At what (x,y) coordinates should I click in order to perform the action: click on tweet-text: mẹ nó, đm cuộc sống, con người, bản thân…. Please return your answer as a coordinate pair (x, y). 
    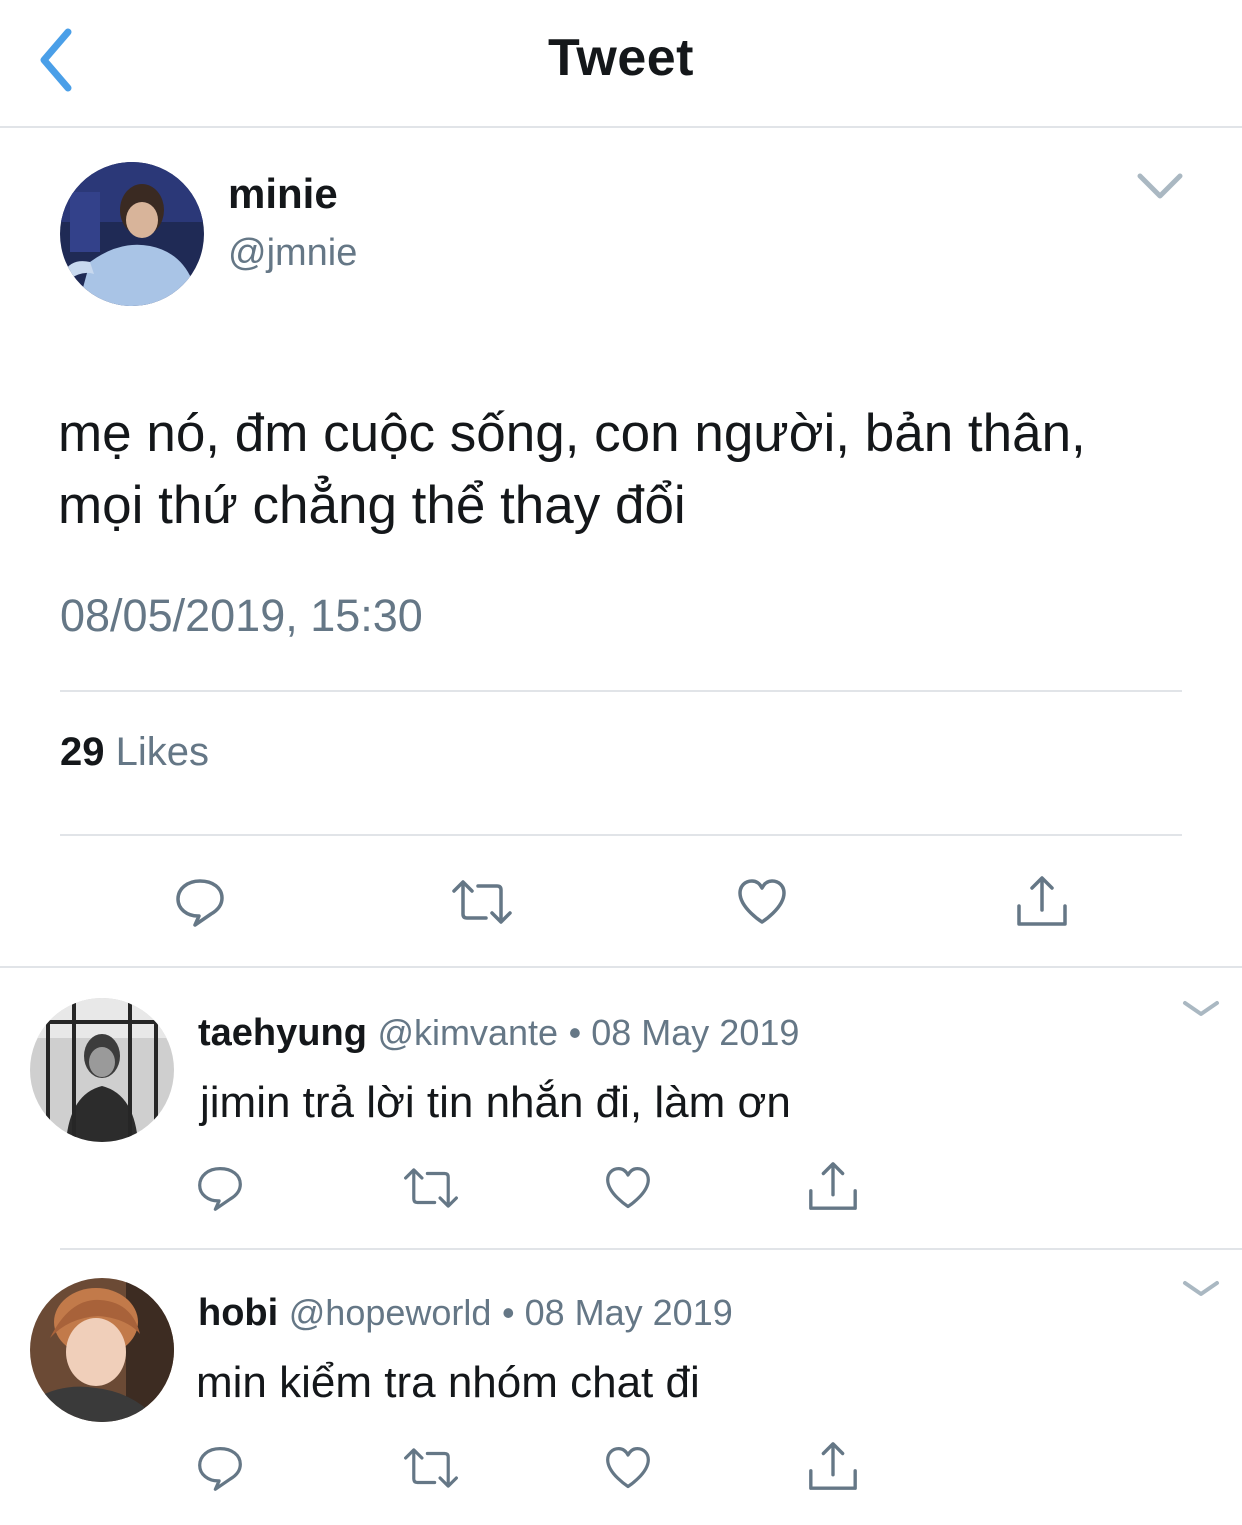
    Looking at the image, I should click on (628, 470).